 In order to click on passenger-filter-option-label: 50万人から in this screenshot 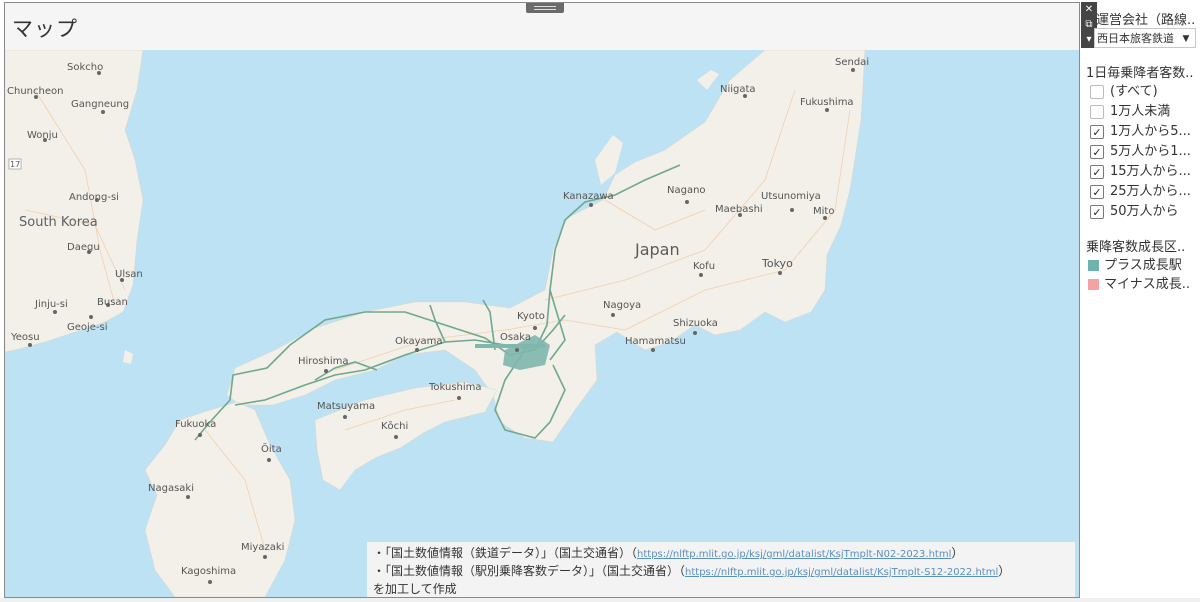, I will do `click(1144, 211)`.